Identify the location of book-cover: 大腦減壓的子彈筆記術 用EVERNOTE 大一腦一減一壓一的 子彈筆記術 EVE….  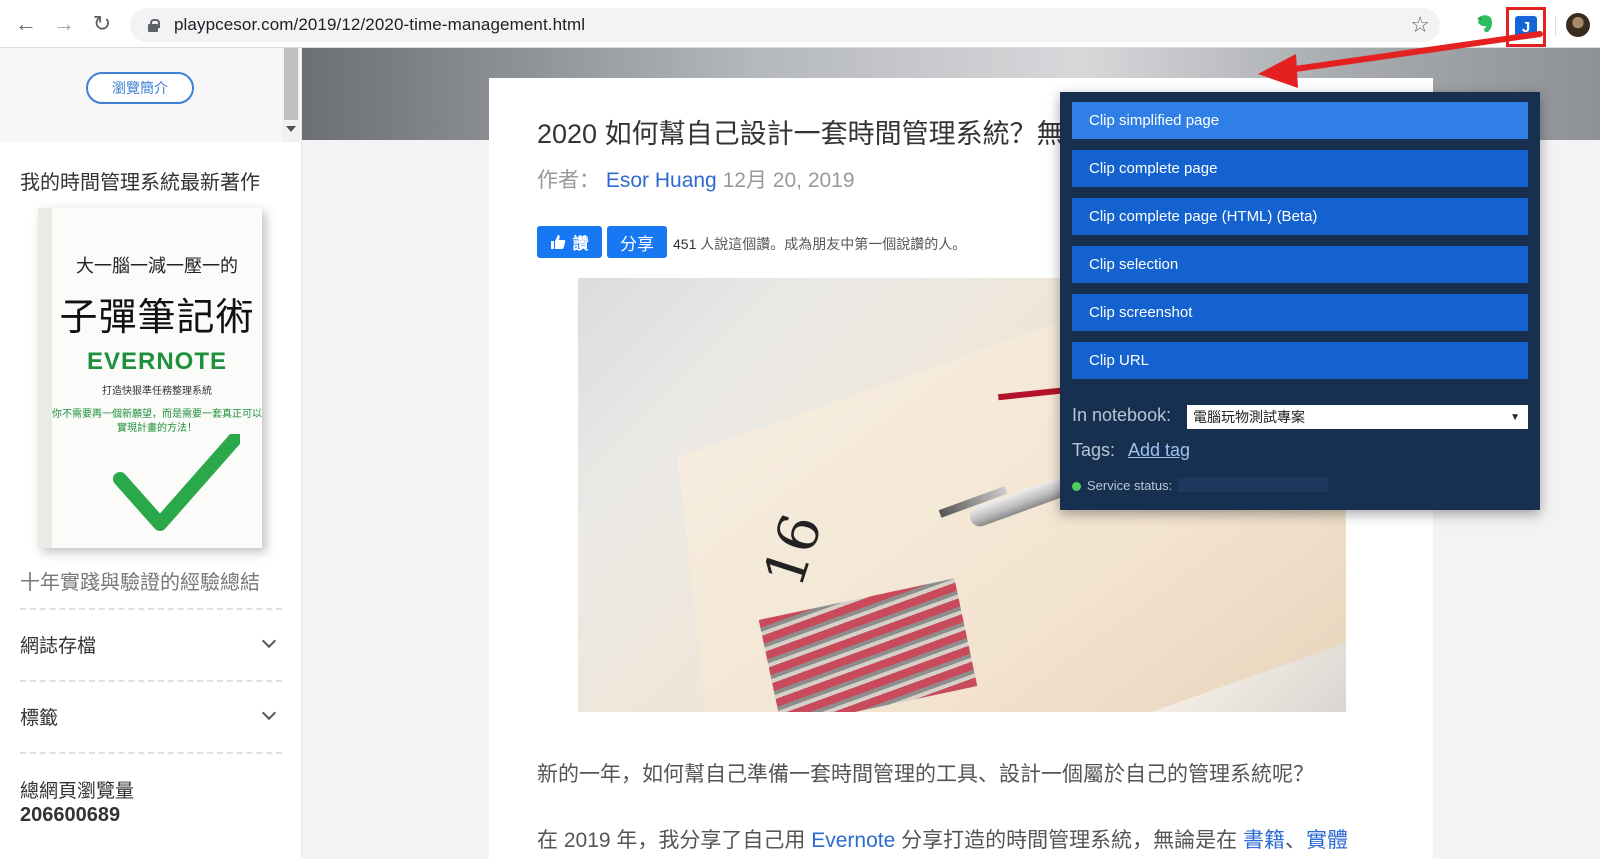
(150, 378).